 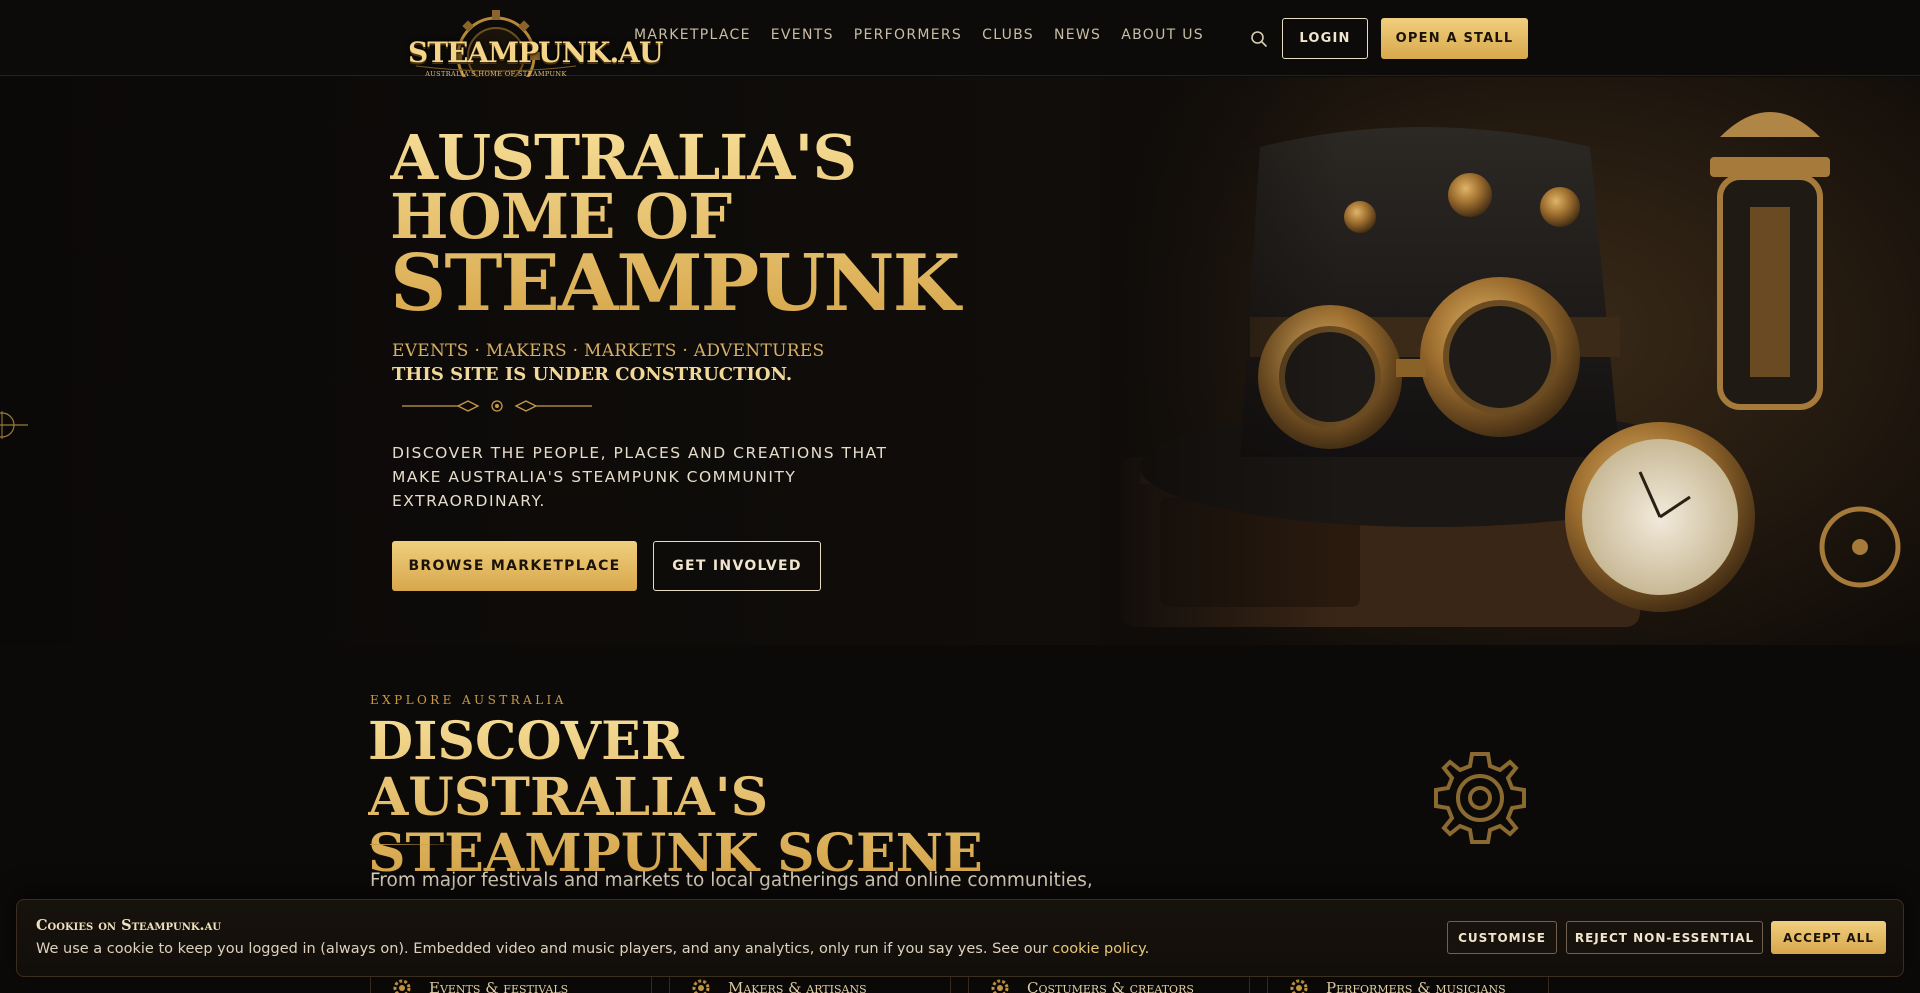 I want to click on browse-marketplace-button: BROWSE MARKETPLACE, so click(x=514, y=566).